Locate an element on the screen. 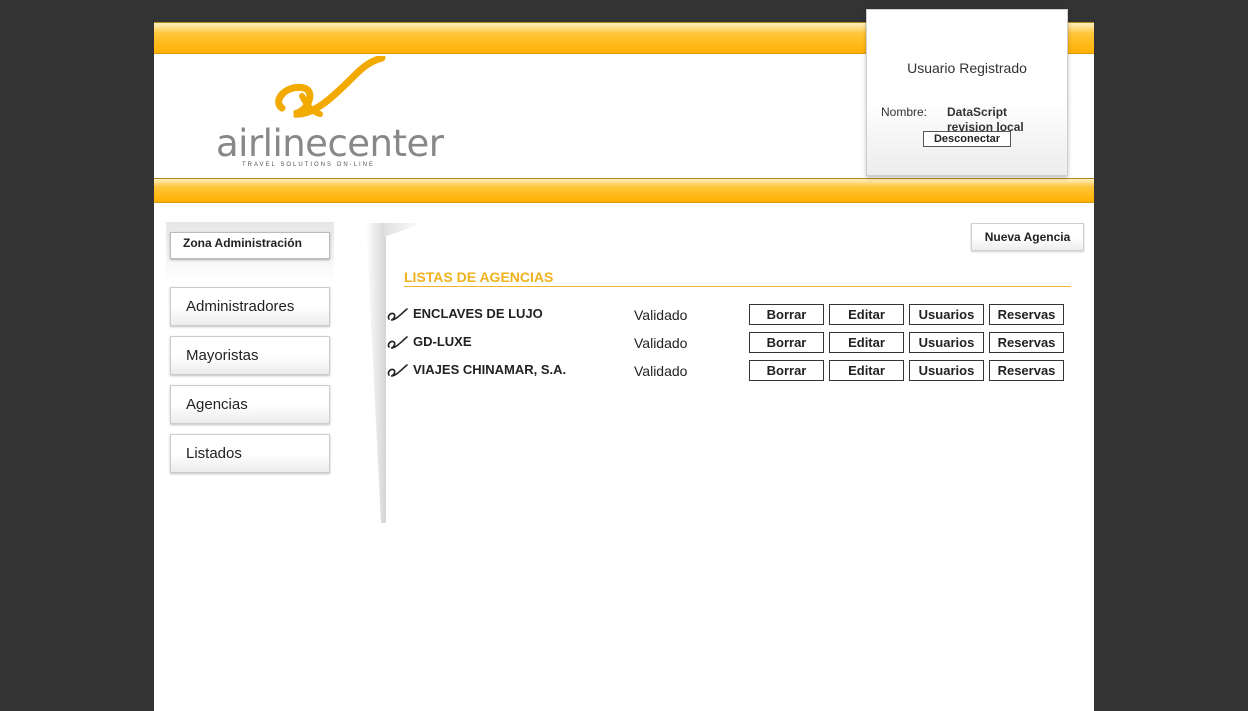 This screenshot has width=1248, height=711. logout-button: Desconectar is located at coordinates (967, 139).